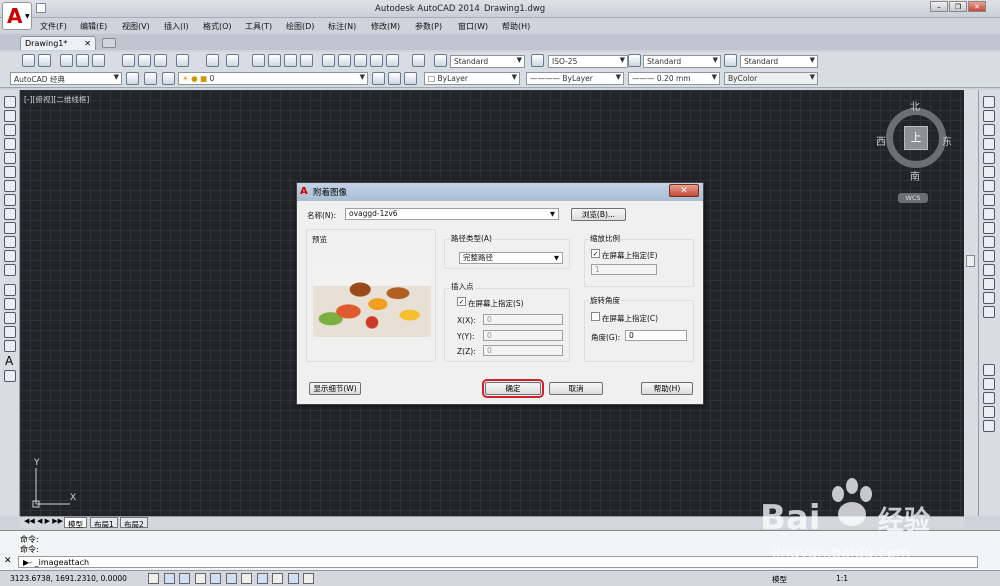 The image size is (1000, 586). What do you see at coordinates (58, 43) in the screenshot?
I see `tab-drawing1: Drawing1* ✕` at bounding box center [58, 43].